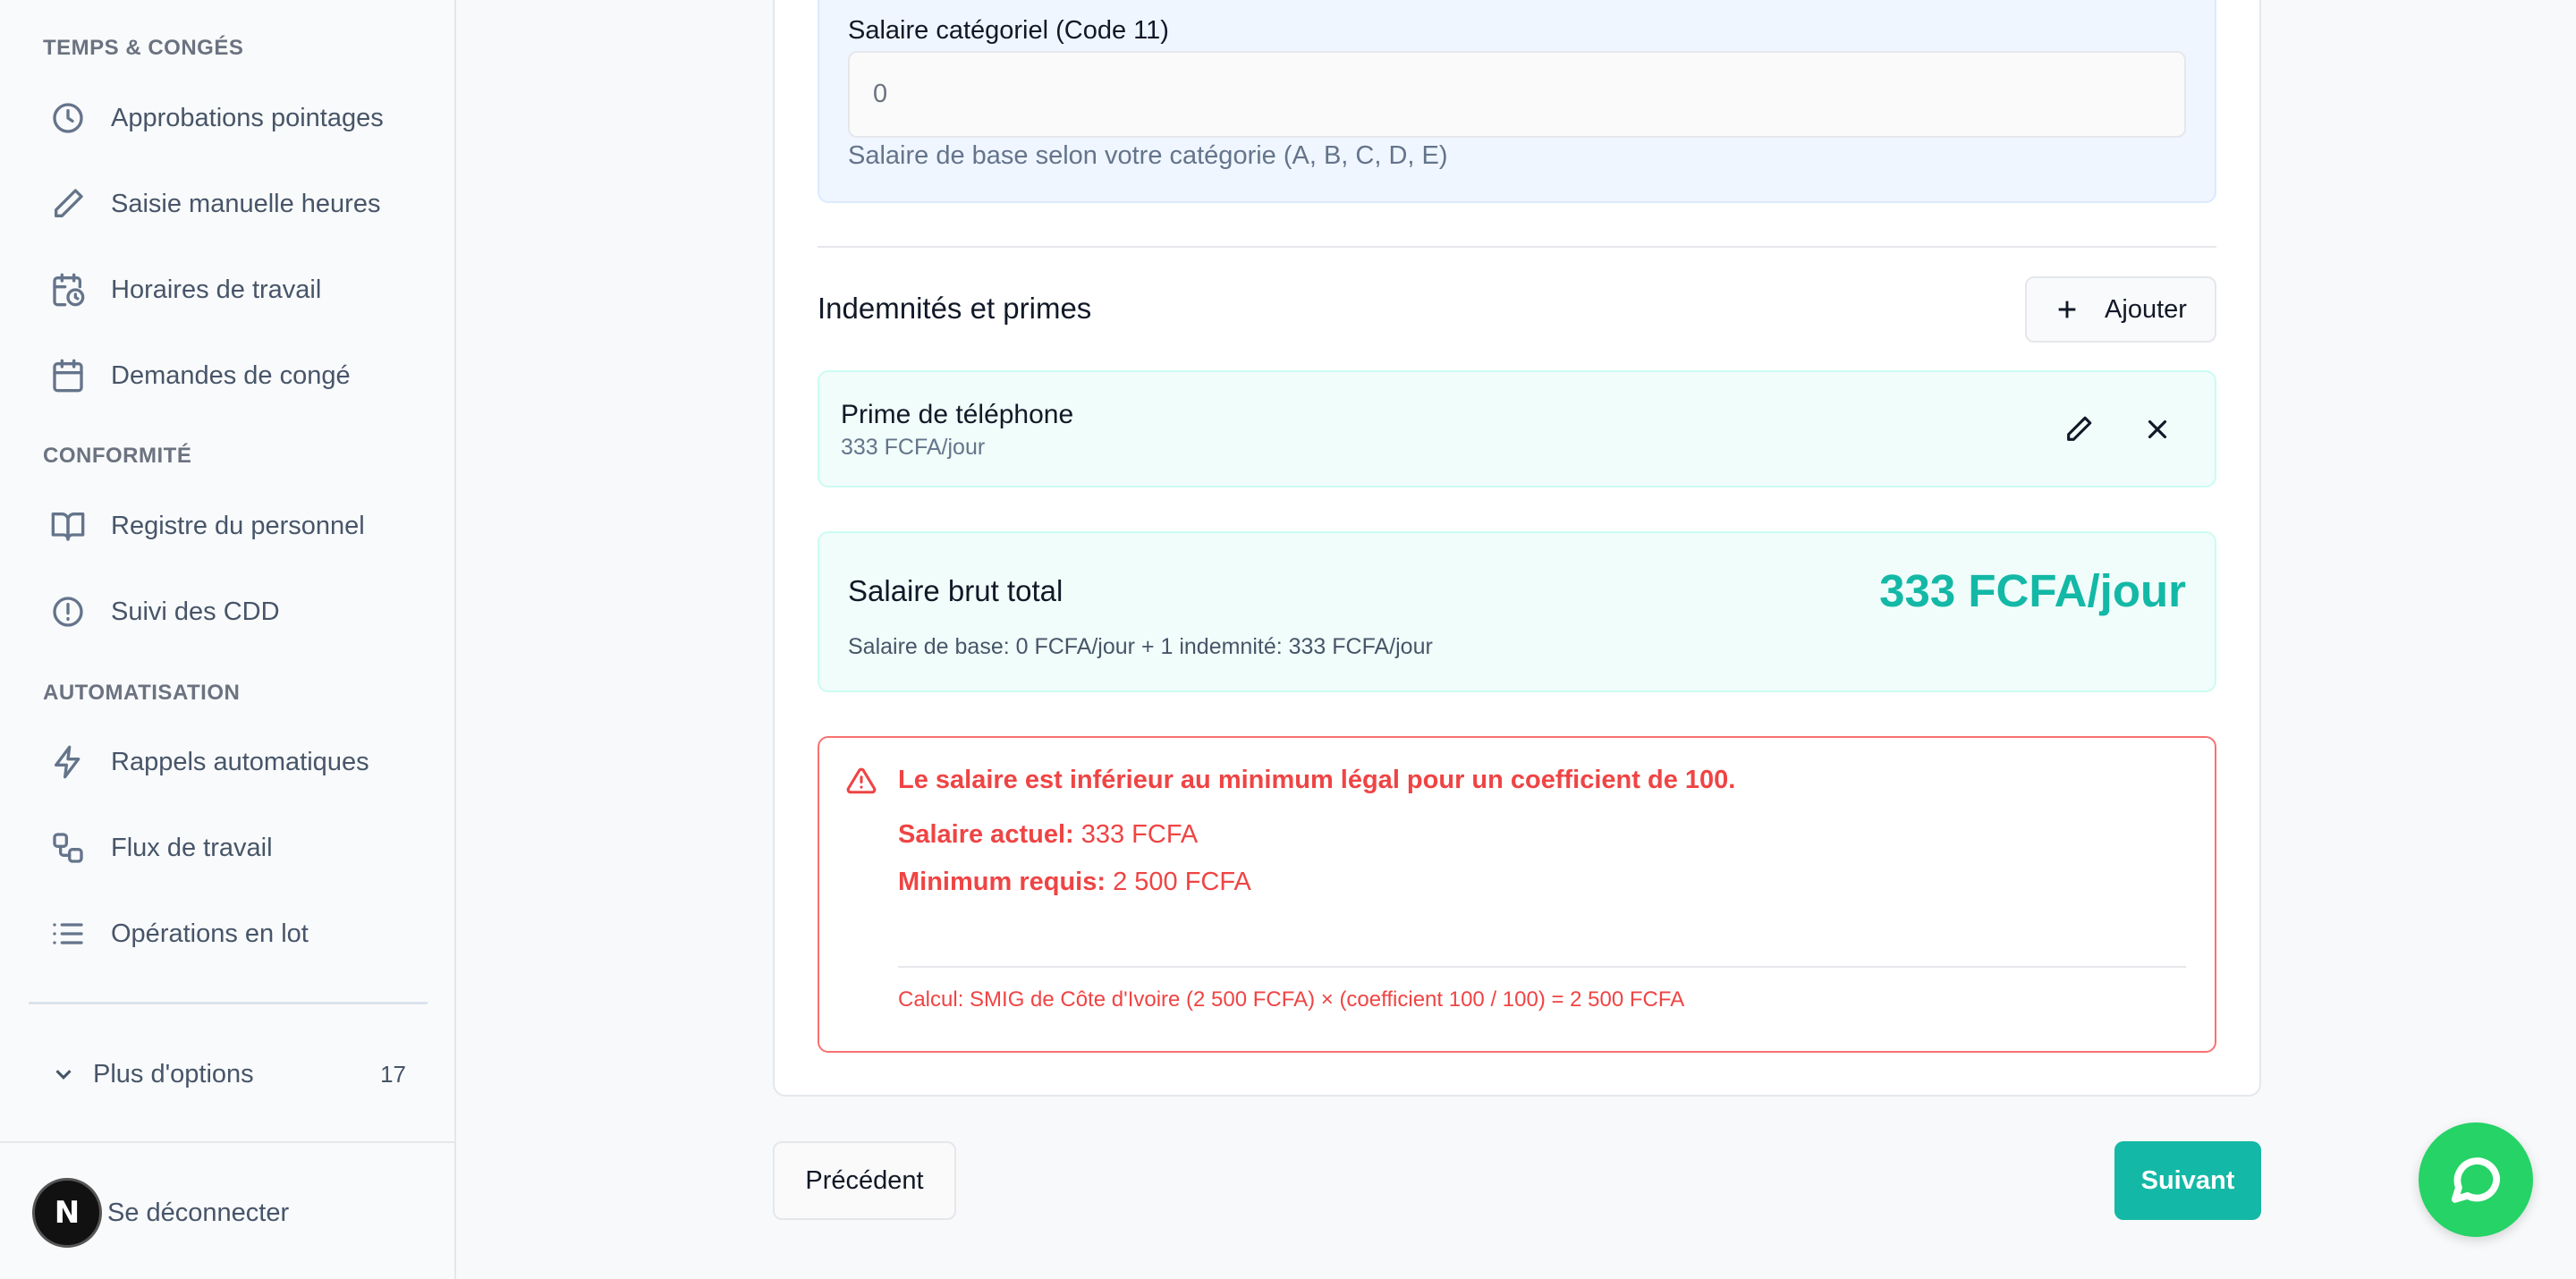 The height and width of the screenshot is (1279, 2576). I want to click on base-salary-input, so click(1517, 94).